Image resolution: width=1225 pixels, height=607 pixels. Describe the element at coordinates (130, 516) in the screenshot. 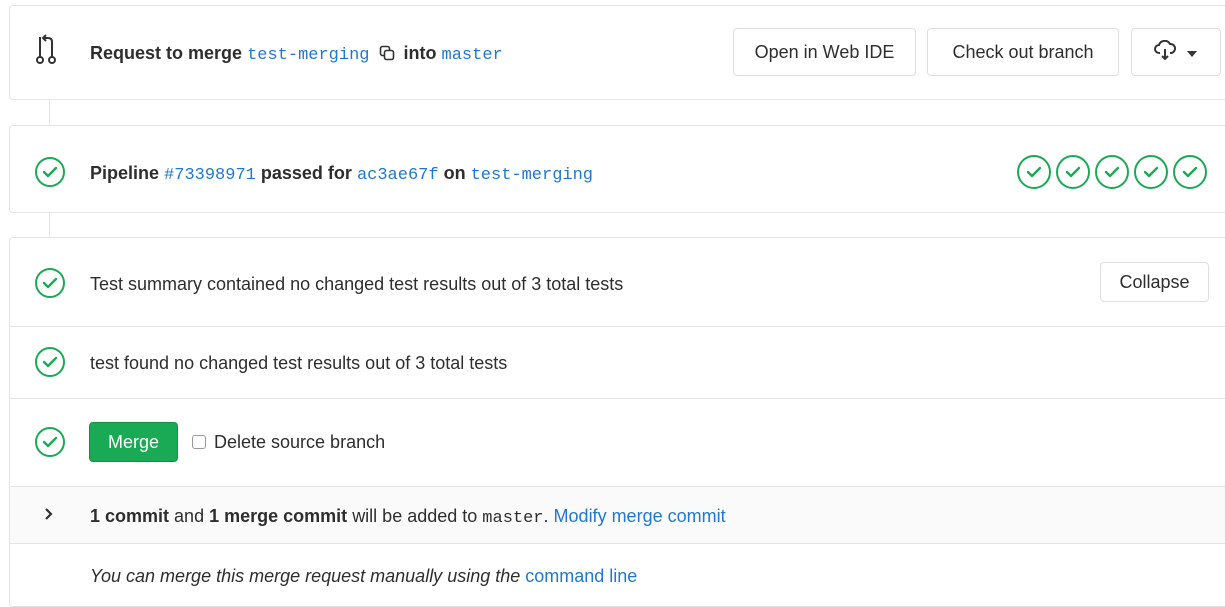

I see `commit-count: 1 commit` at that location.